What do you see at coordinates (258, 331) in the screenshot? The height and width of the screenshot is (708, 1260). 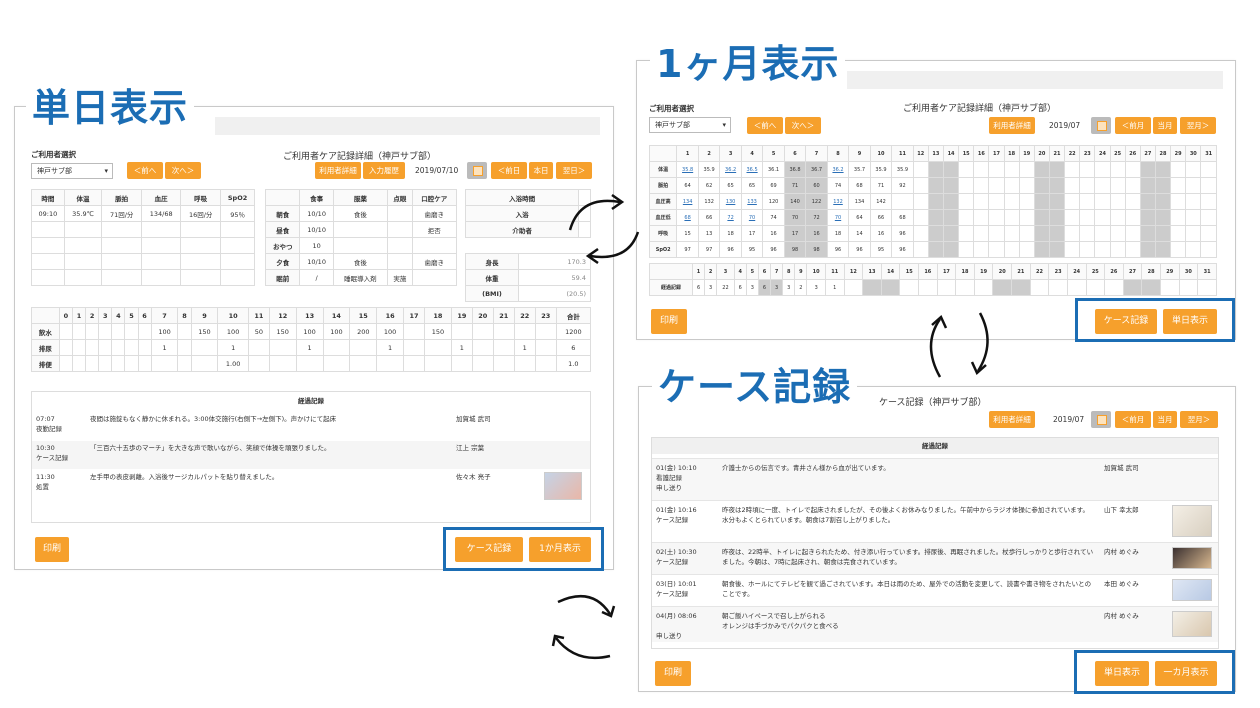 I see `hour-cell: 50` at bounding box center [258, 331].